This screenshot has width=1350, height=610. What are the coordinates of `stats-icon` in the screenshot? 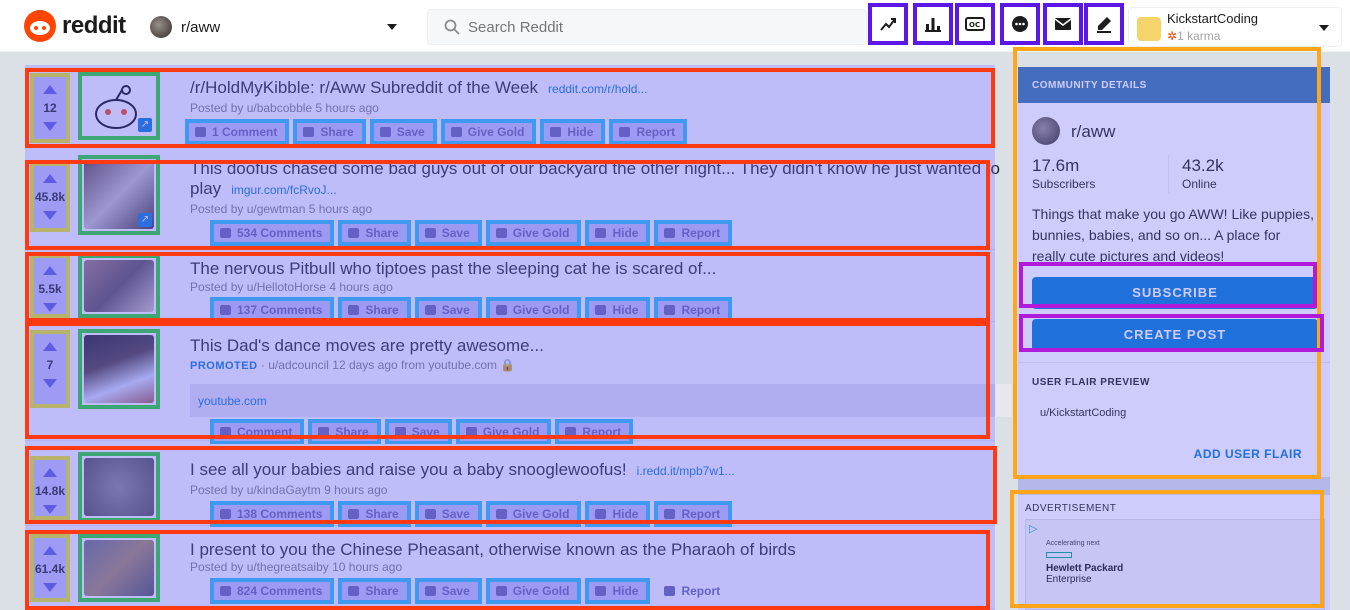 It's located at (933, 24).